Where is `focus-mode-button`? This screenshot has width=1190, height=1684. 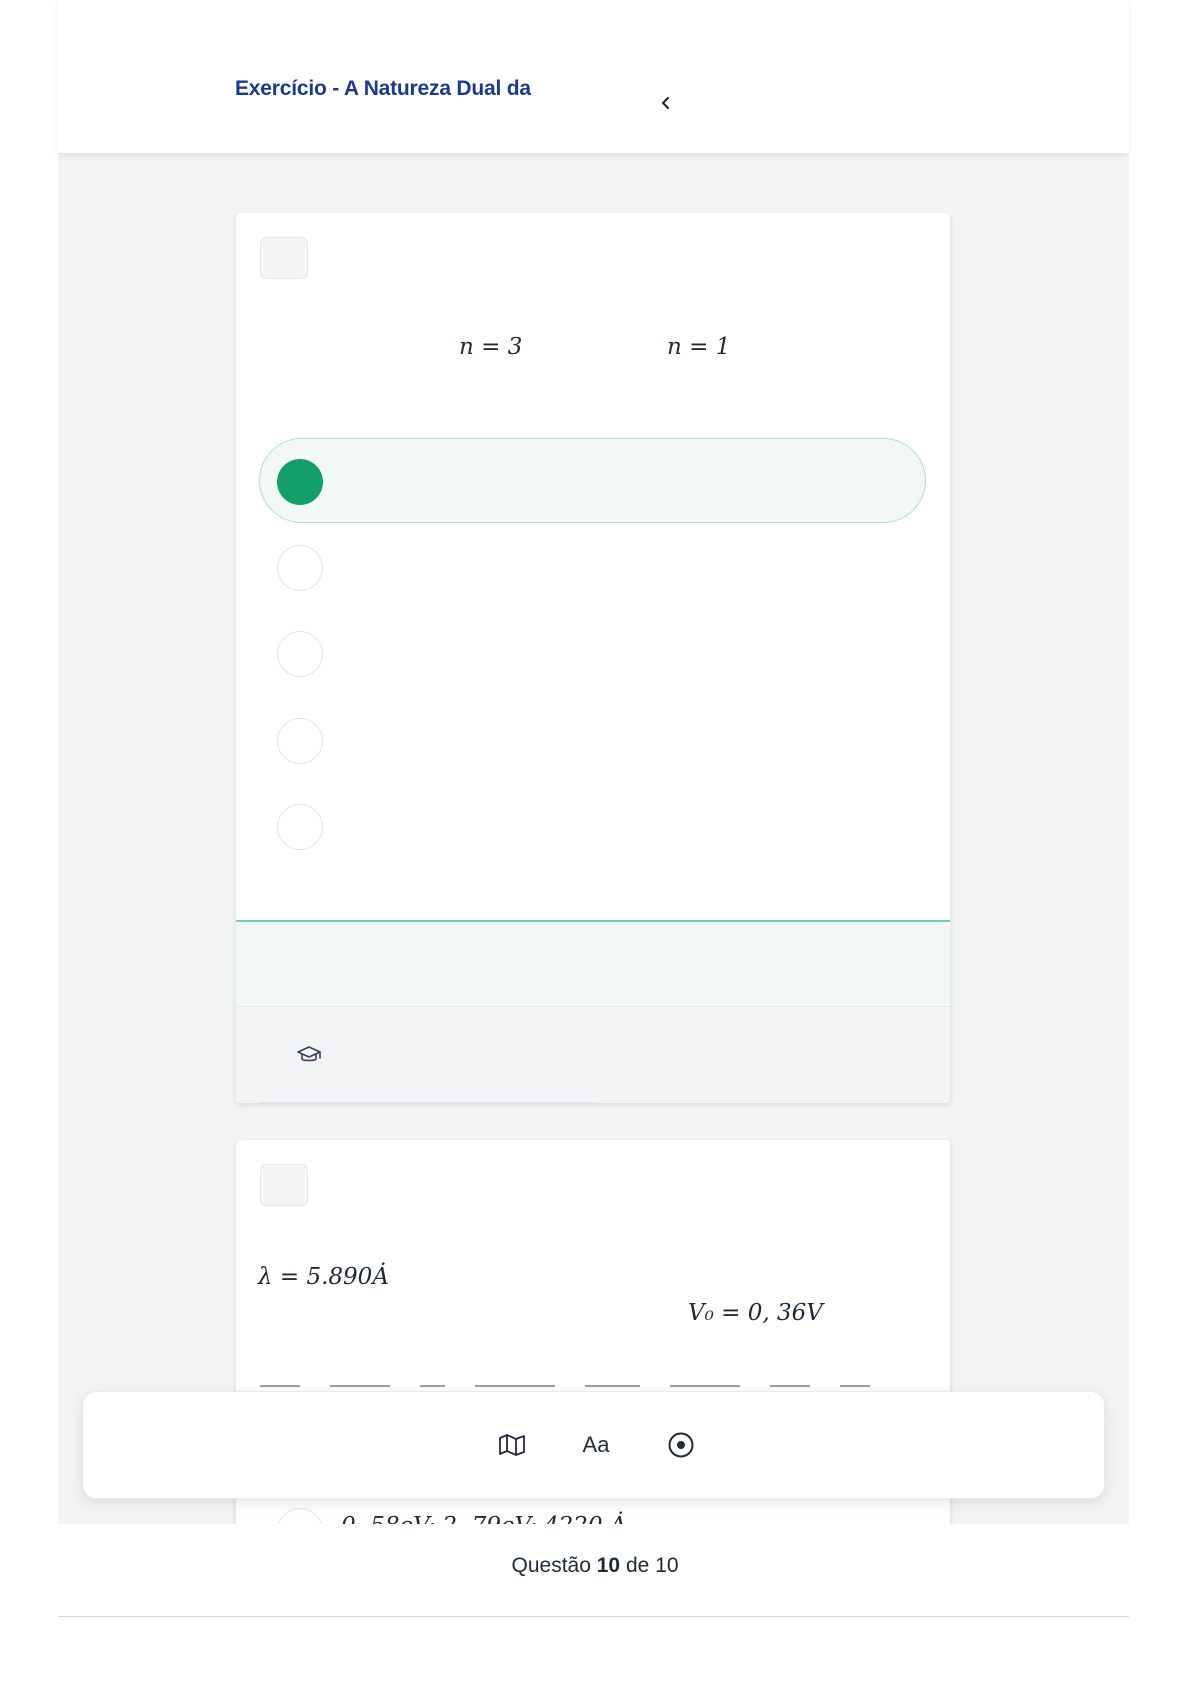
focus-mode-button is located at coordinates (681, 1445).